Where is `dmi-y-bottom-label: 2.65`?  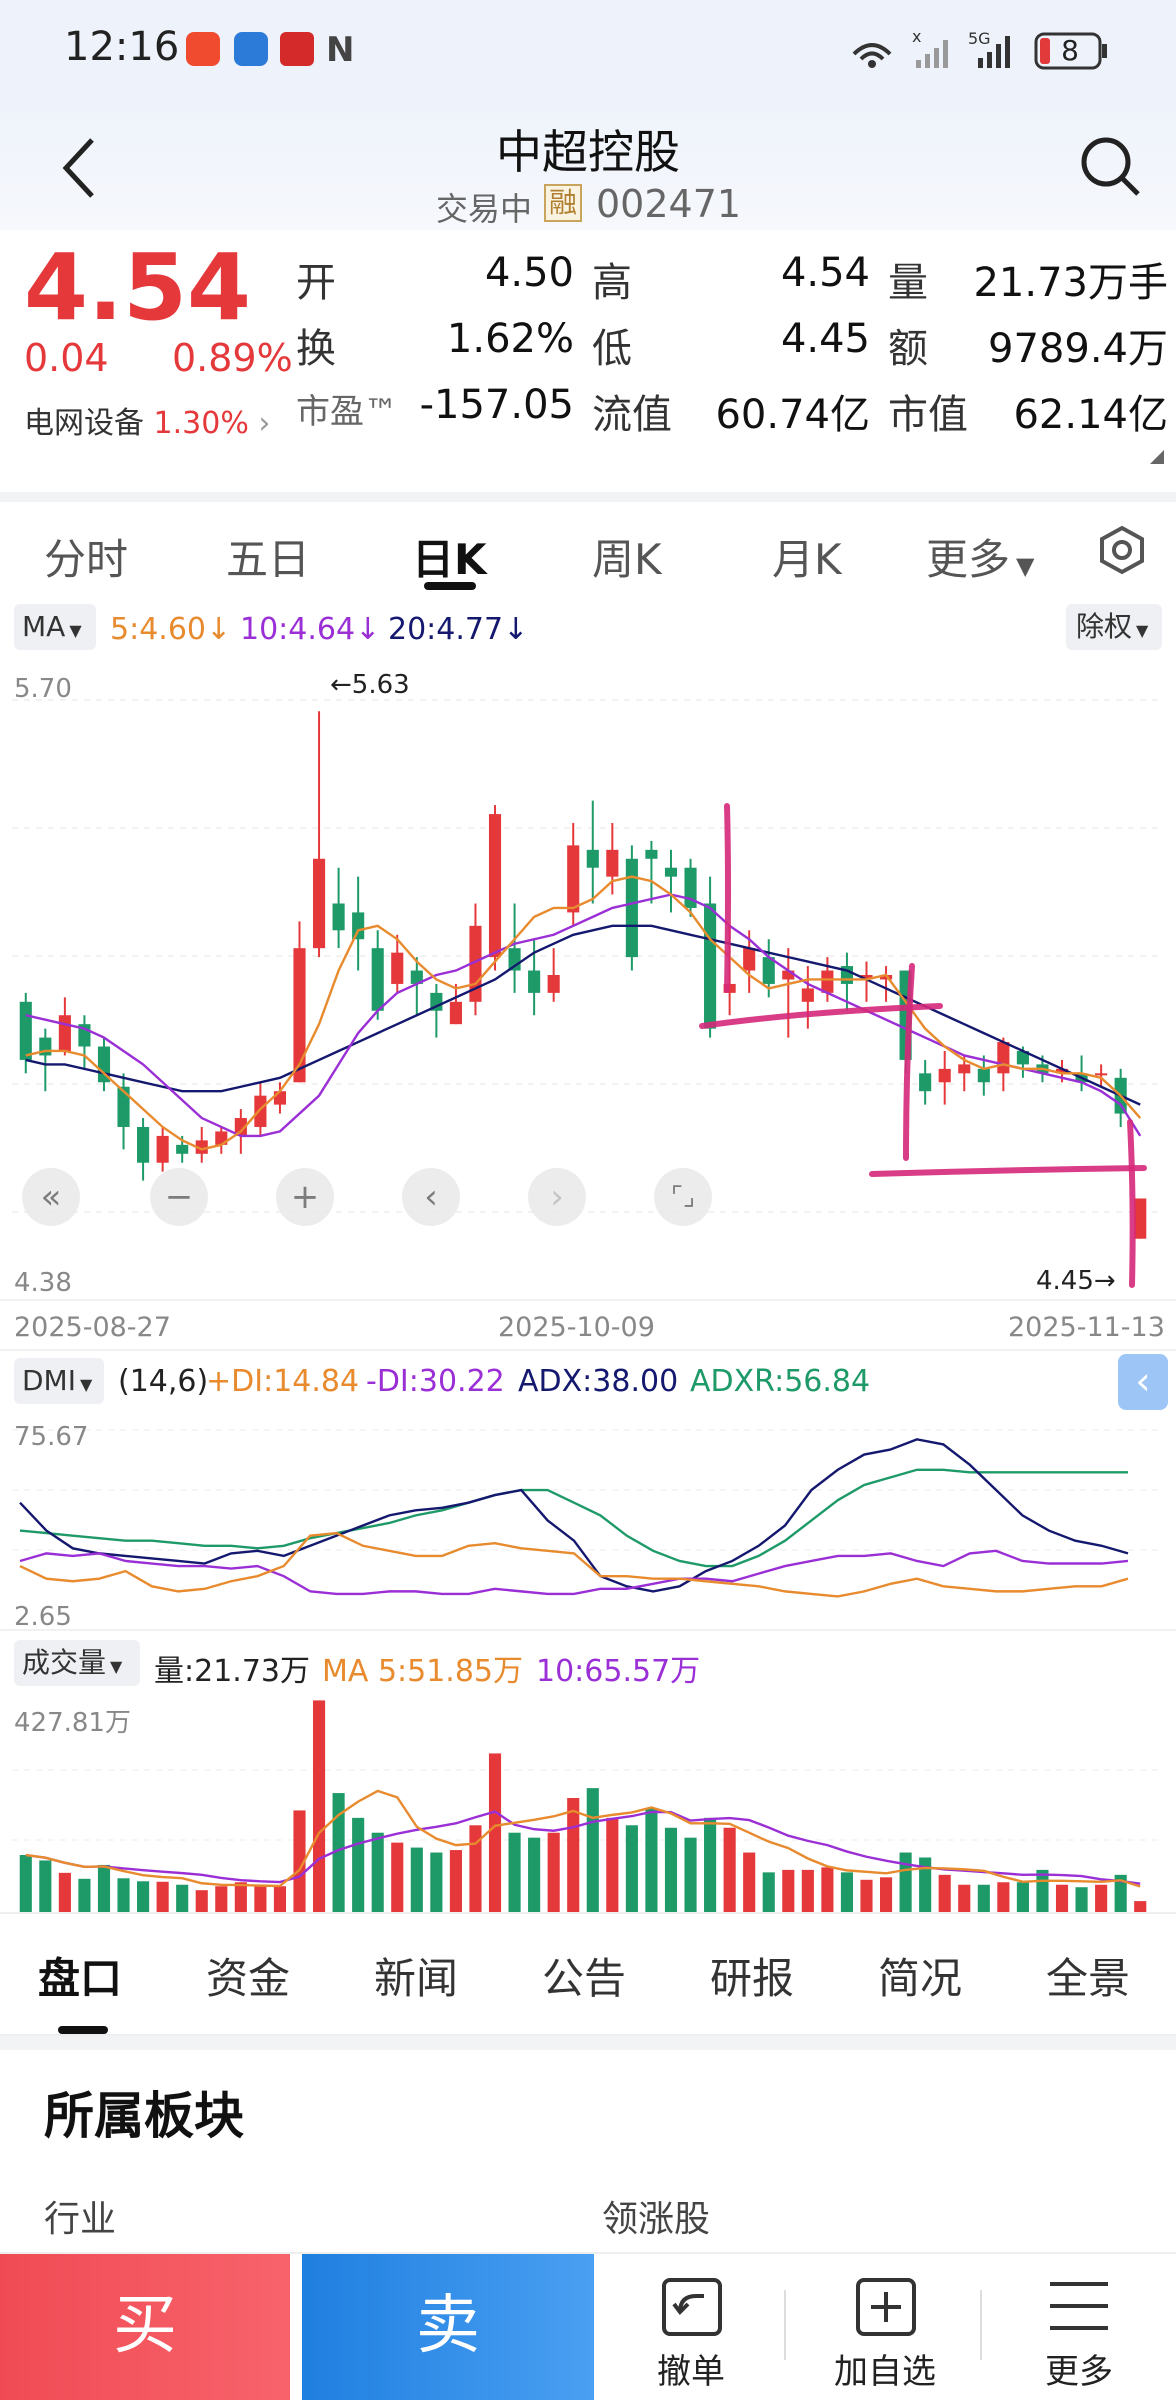
dmi-y-bottom-label: 2.65 is located at coordinates (43, 1617).